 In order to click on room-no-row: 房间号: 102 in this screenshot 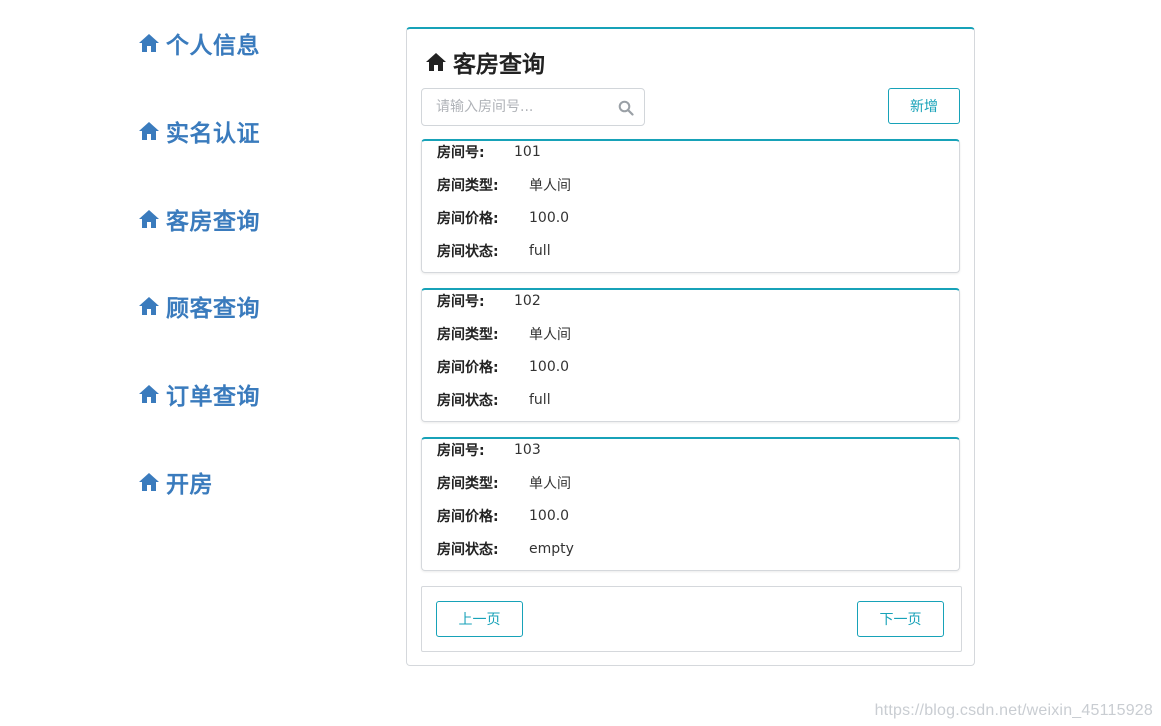, I will do `click(489, 301)`.